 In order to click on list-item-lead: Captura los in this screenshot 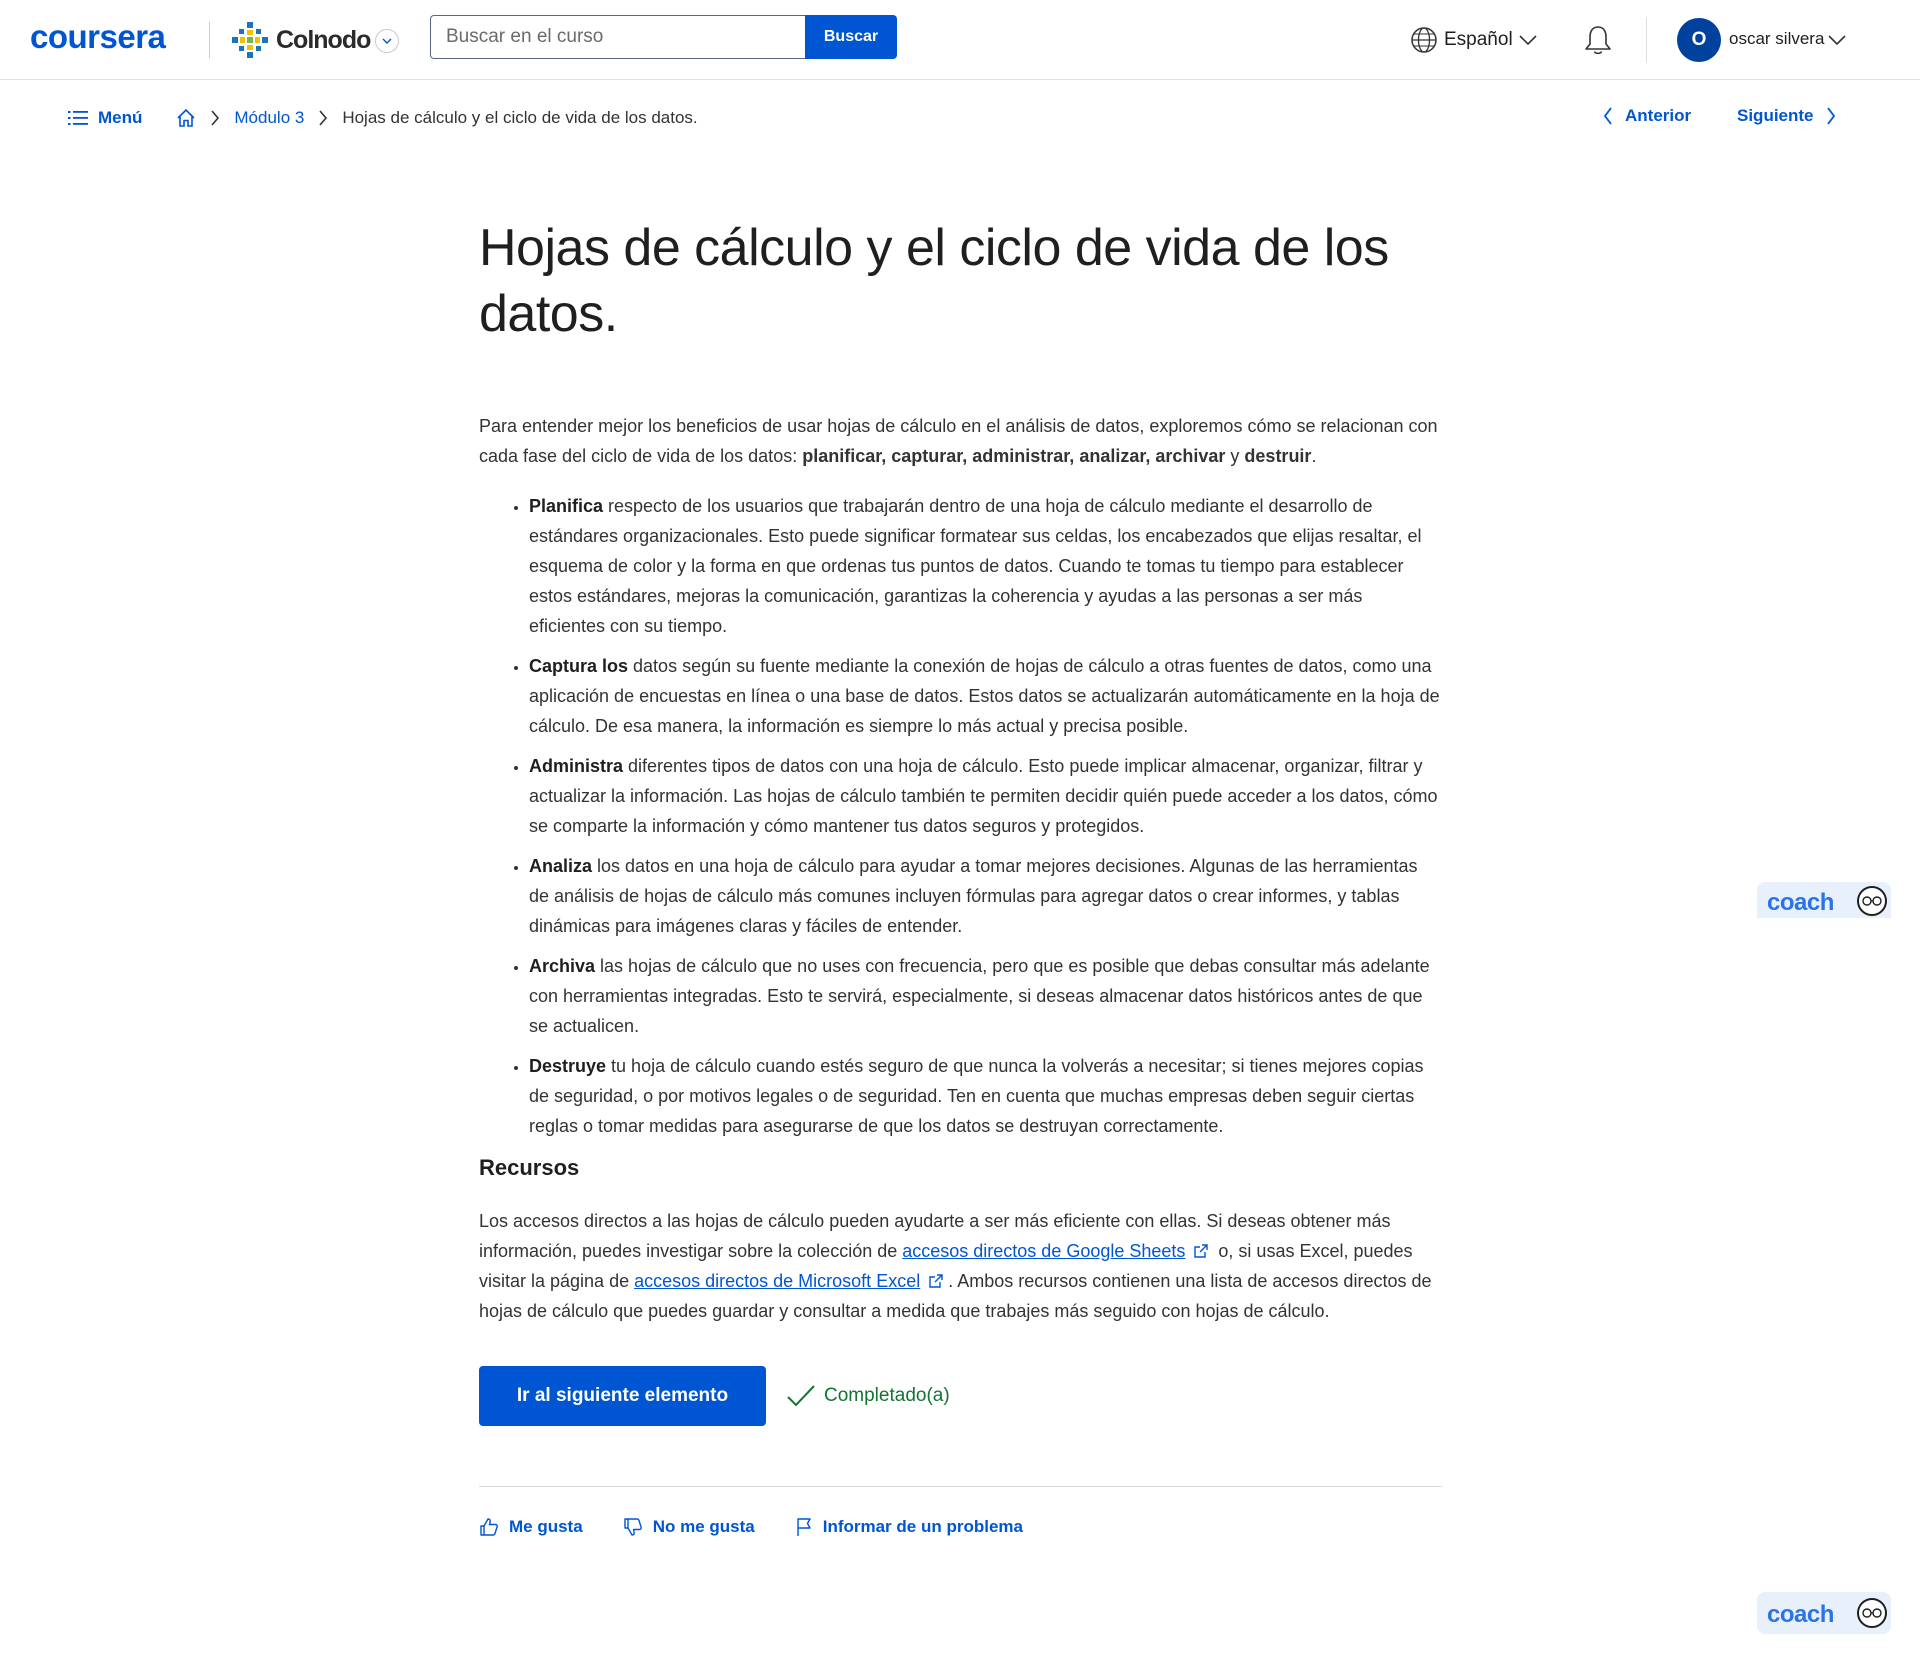, I will do `click(579, 666)`.